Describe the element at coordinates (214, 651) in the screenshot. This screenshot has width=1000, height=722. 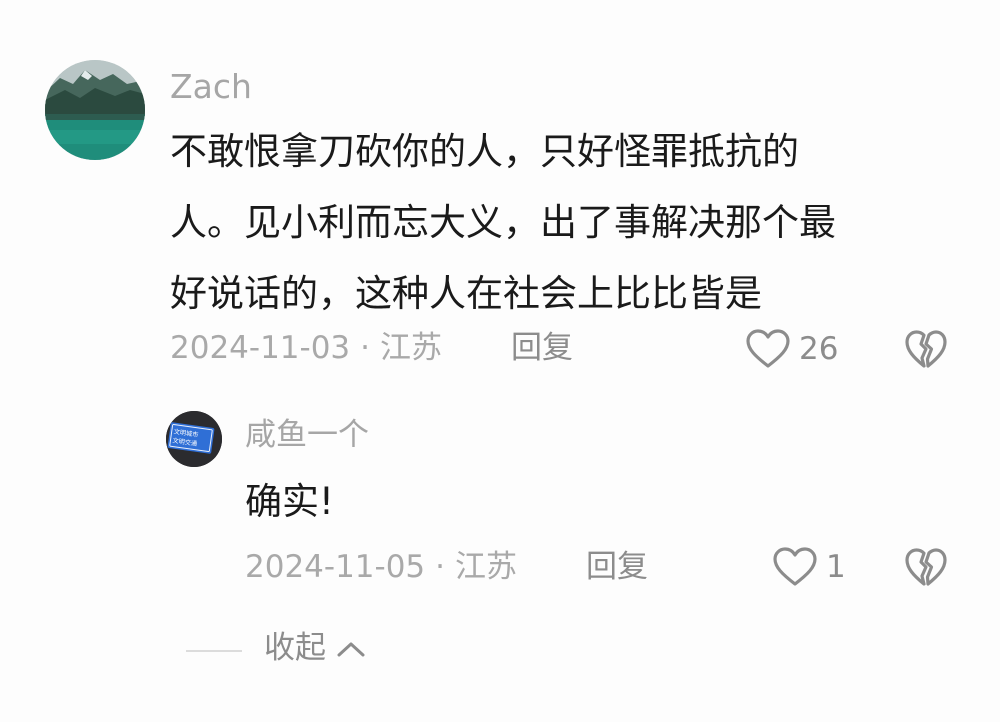
I see `collapse-divider` at that location.